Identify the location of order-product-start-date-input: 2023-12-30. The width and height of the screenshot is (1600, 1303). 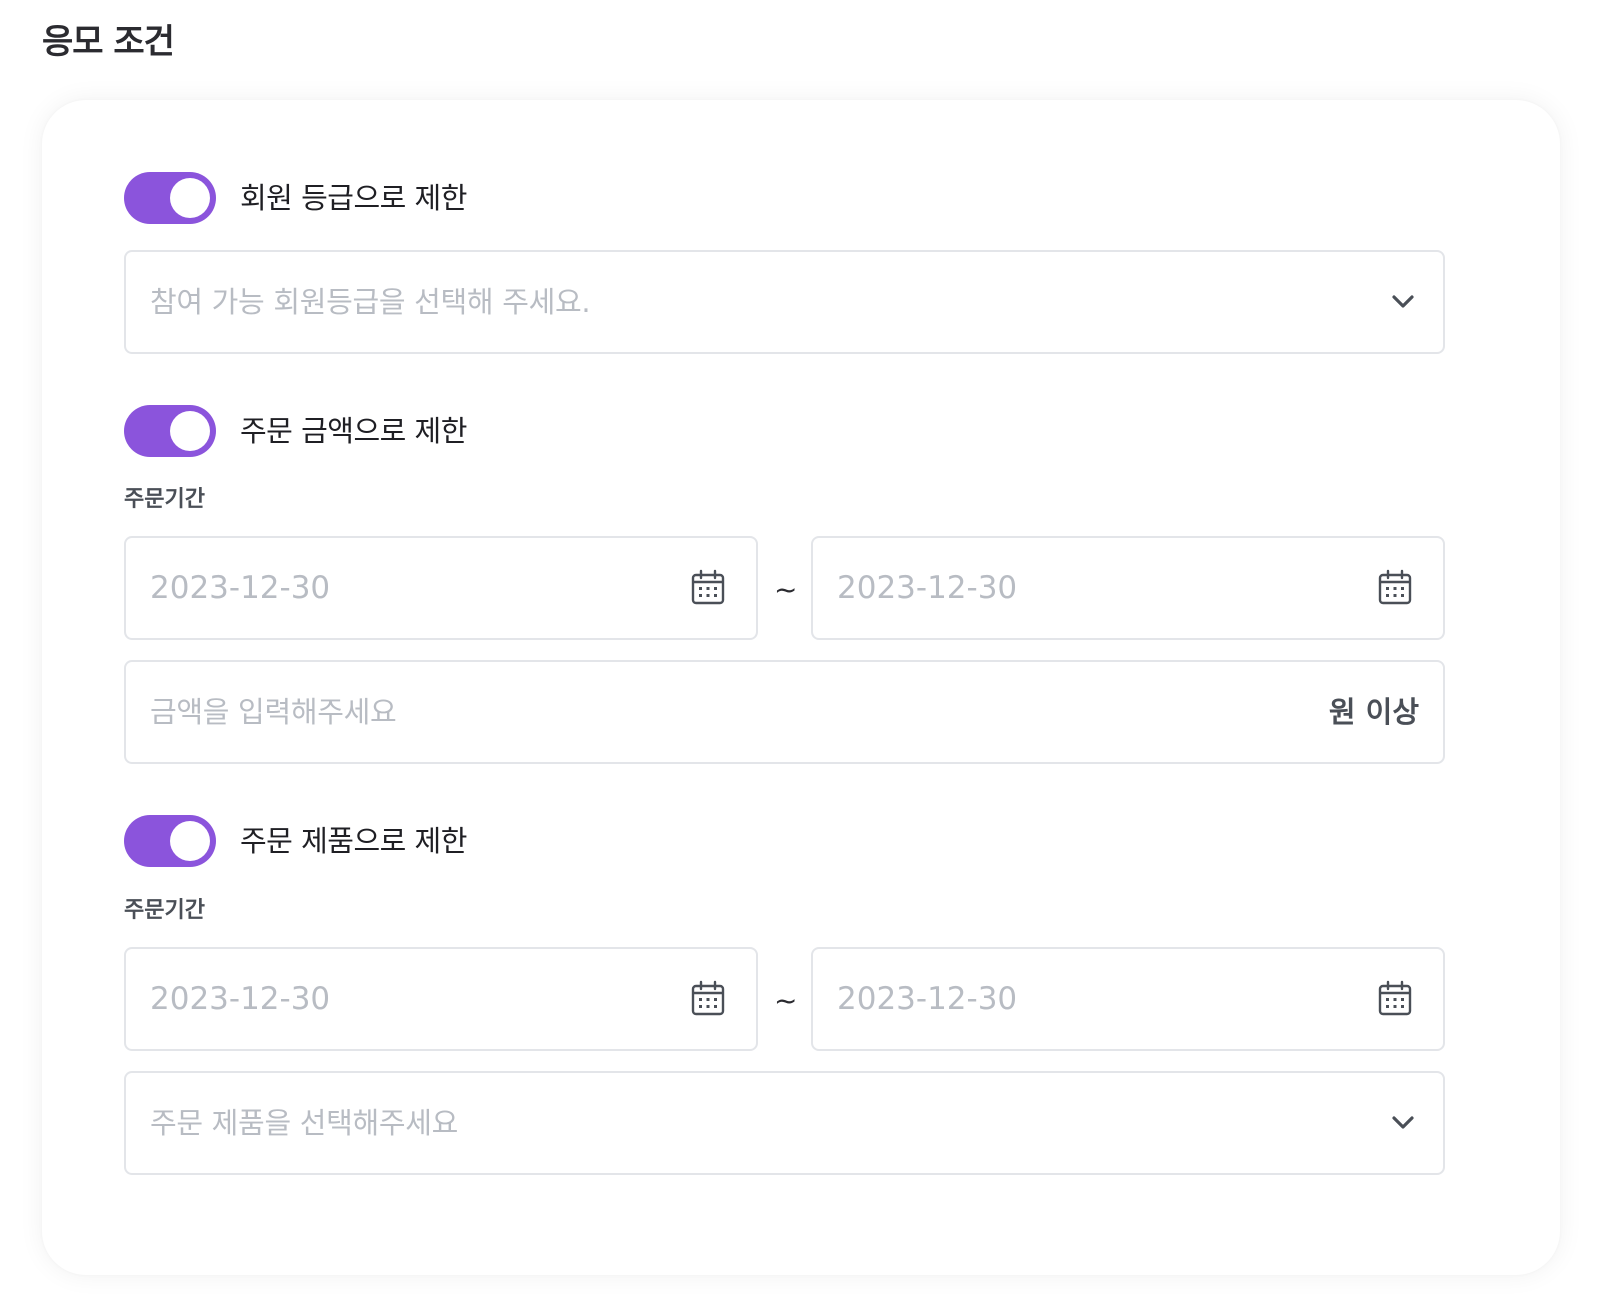
(441, 999).